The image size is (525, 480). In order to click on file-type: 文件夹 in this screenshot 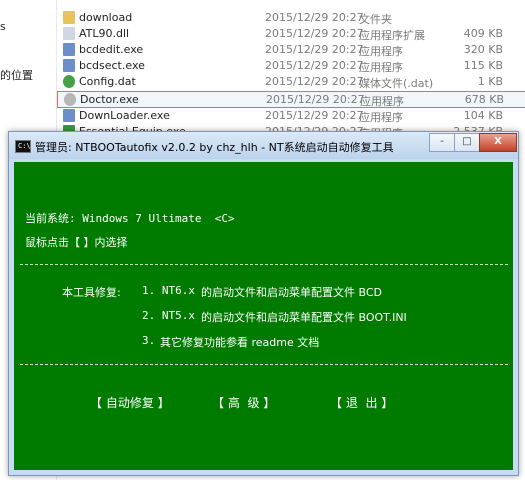, I will do `click(375, 19)`.